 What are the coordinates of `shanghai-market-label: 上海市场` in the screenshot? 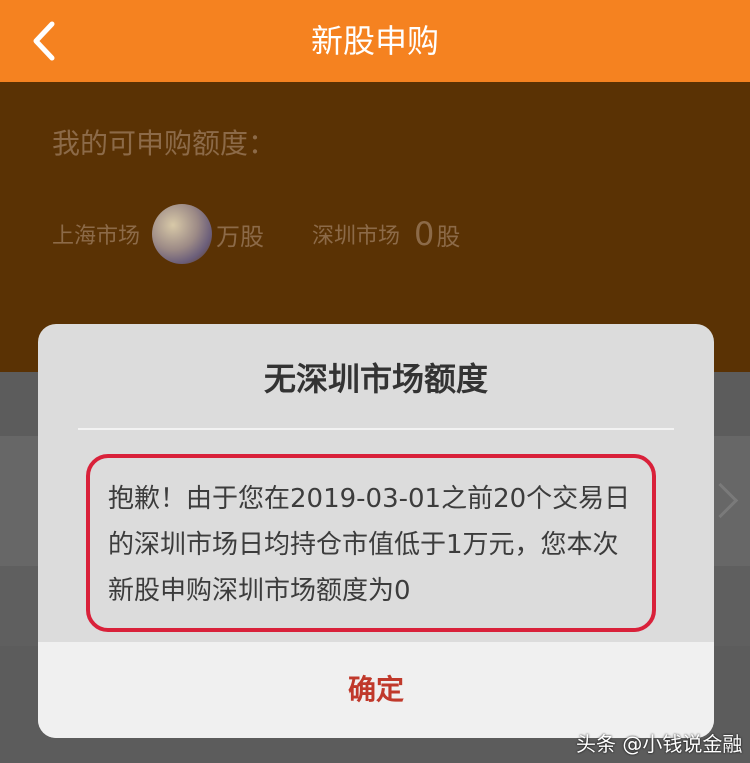 It's located at (96, 236).